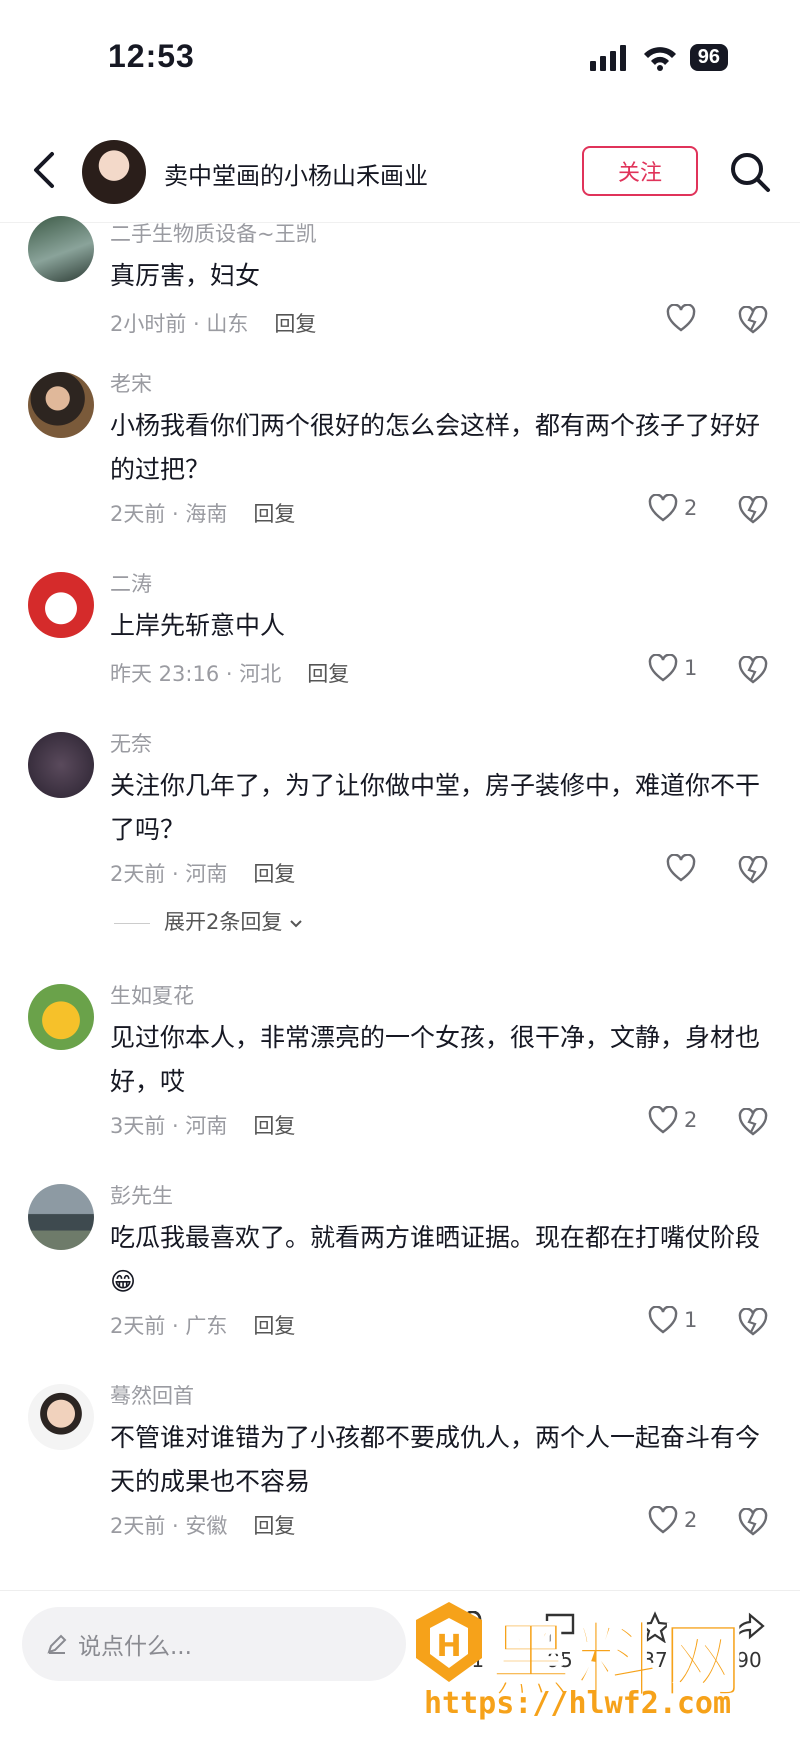 Image resolution: width=800 pixels, height=1740 pixels. I want to click on commenter-name: 生如夏花, so click(152, 995).